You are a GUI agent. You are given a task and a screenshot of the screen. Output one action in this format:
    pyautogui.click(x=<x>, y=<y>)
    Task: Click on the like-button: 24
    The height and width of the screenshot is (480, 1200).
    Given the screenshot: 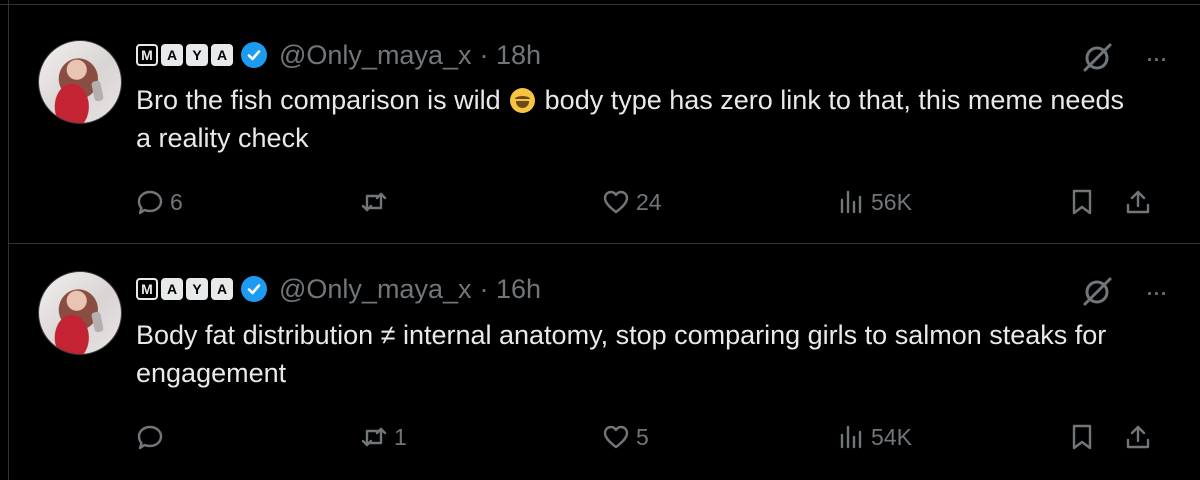 What is the action you would take?
    pyautogui.click(x=632, y=202)
    